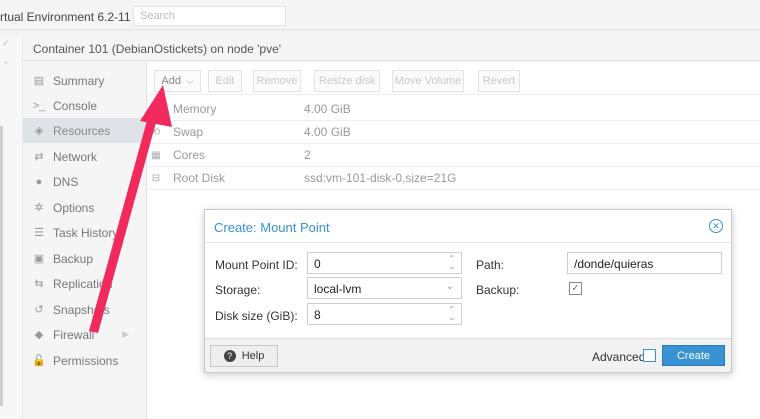  Describe the element at coordinates (380, 178) in the screenshot. I see `resource-value: ssd:vm-101-disk-0,size=21G` at that location.